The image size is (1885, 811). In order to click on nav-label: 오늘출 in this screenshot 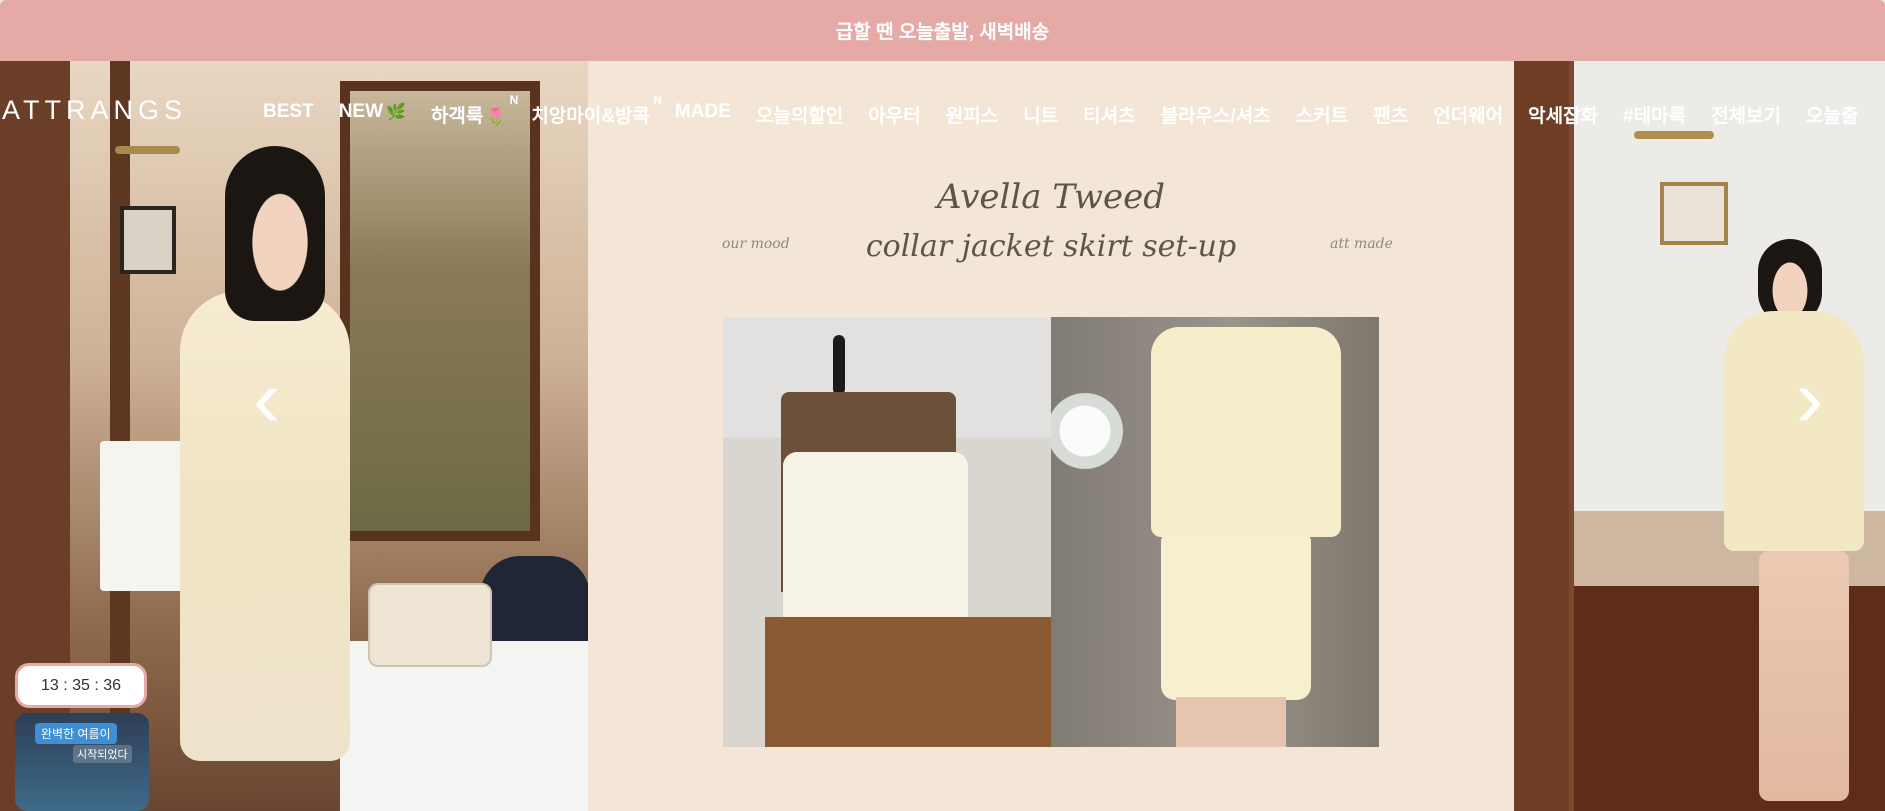, I will do `click(1832, 116)`.